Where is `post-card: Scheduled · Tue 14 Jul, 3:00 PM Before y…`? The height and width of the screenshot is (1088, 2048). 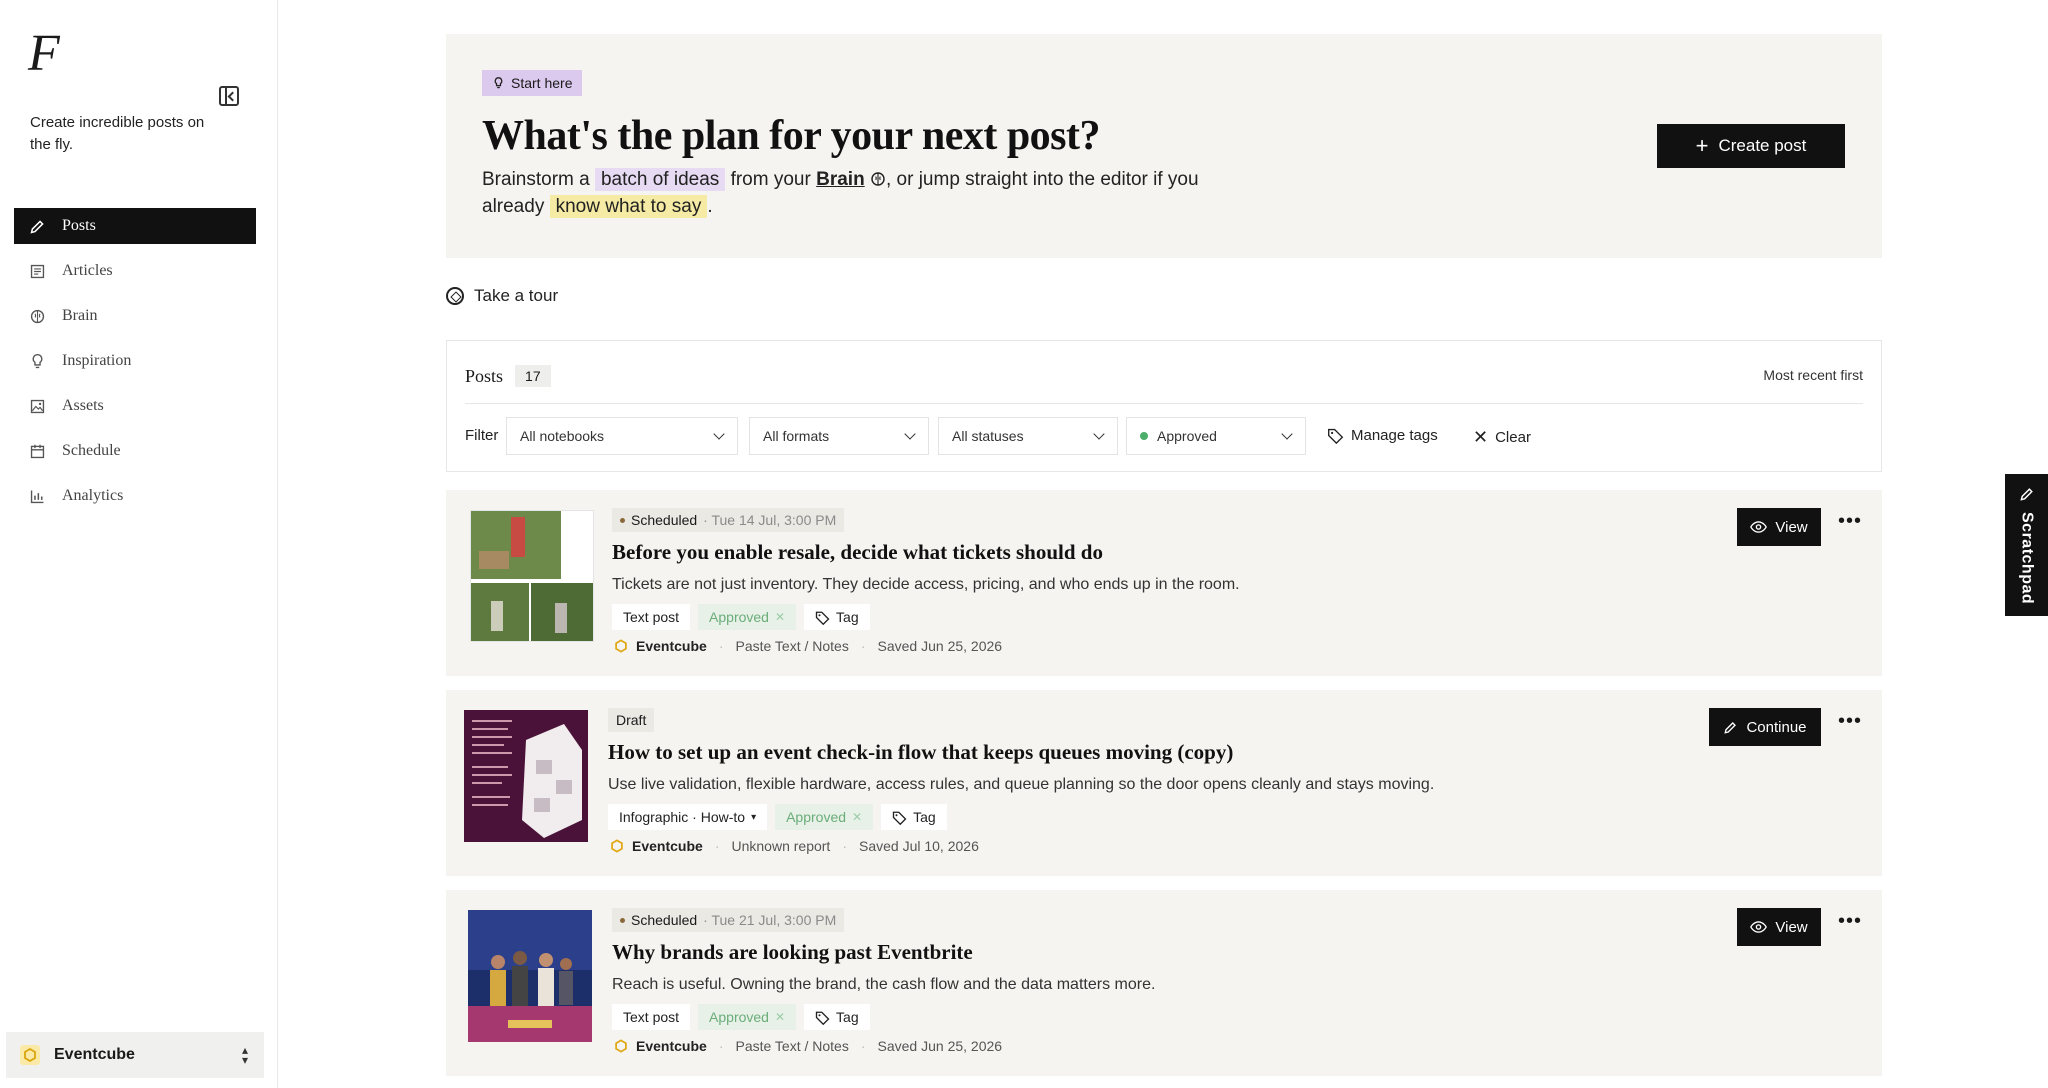 post-card: Scheduled · Tue 14 Jul, 3:00 PM Before y… is located at coordinates (1164, 583).